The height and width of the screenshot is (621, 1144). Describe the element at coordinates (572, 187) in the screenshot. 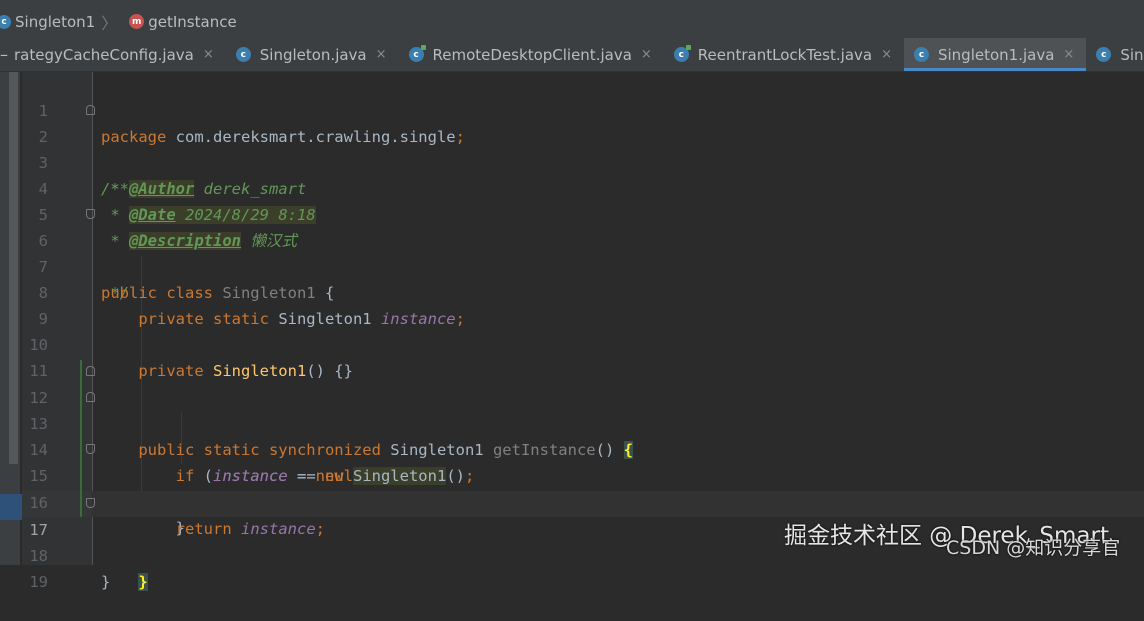

I see `code-line: 4 * @Date 2024/8/29 8:18` at that location.